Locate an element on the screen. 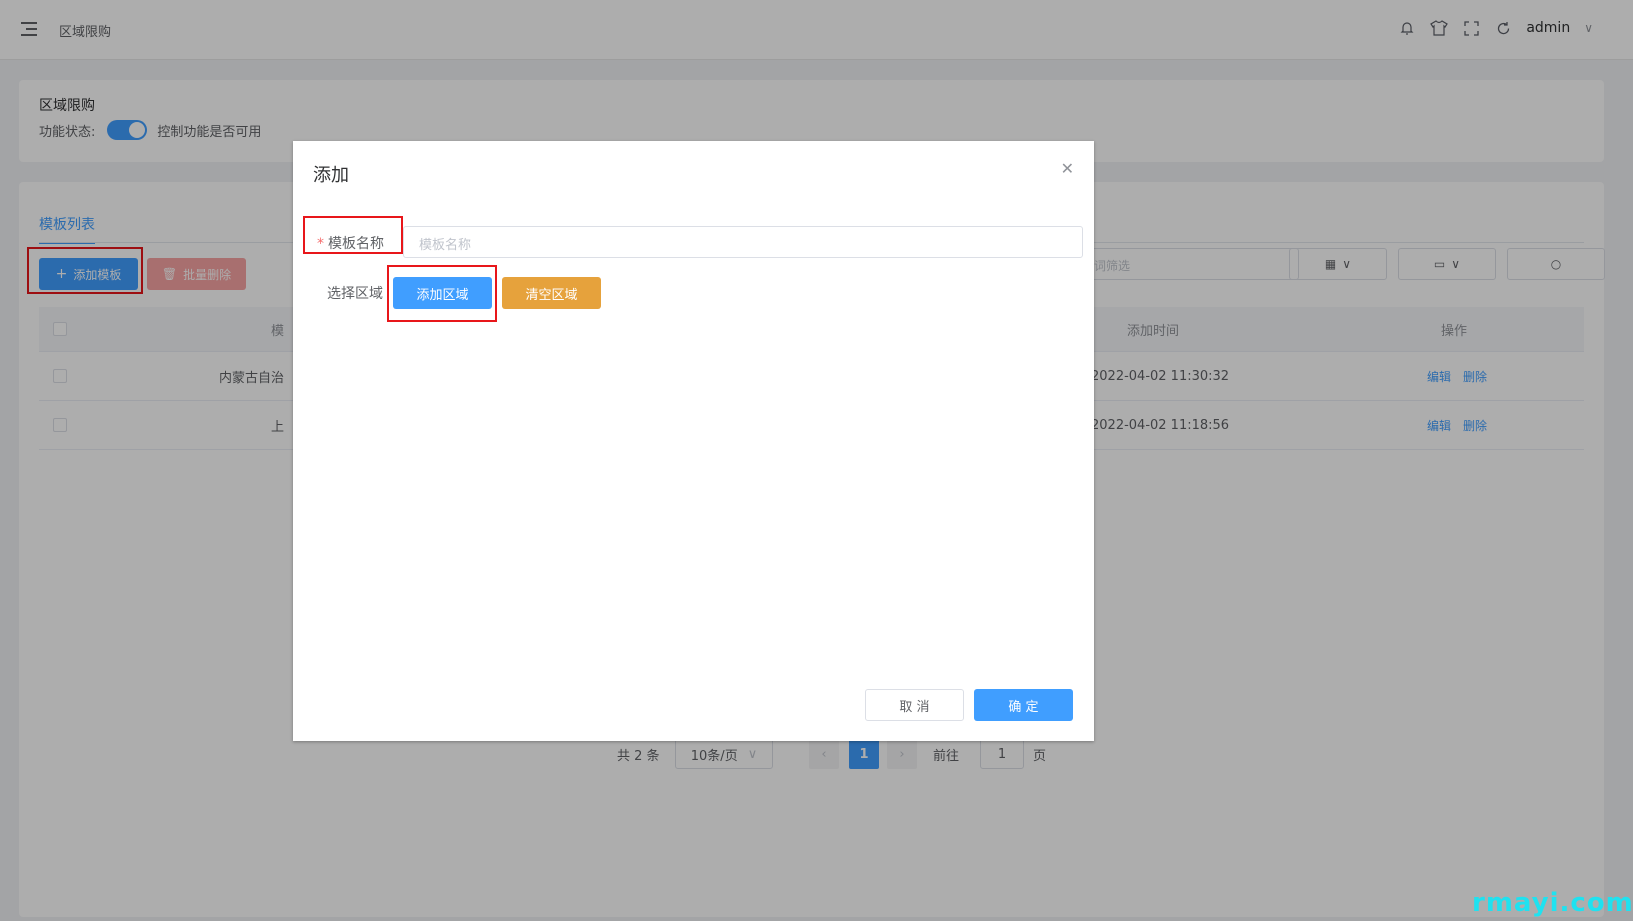 The width and height of the screenshot is (1633, 921). cancel-button: 取 消 is located at coordinates (914, 705).